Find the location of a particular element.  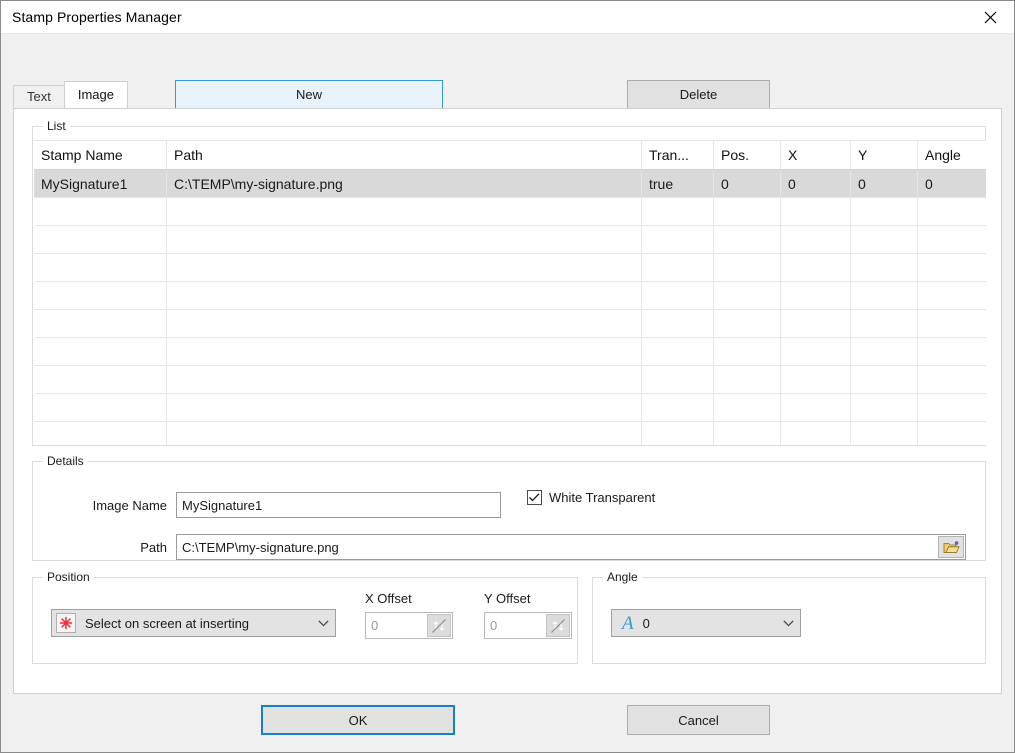

column-header-path: Path is located at coordinates (404, 155).